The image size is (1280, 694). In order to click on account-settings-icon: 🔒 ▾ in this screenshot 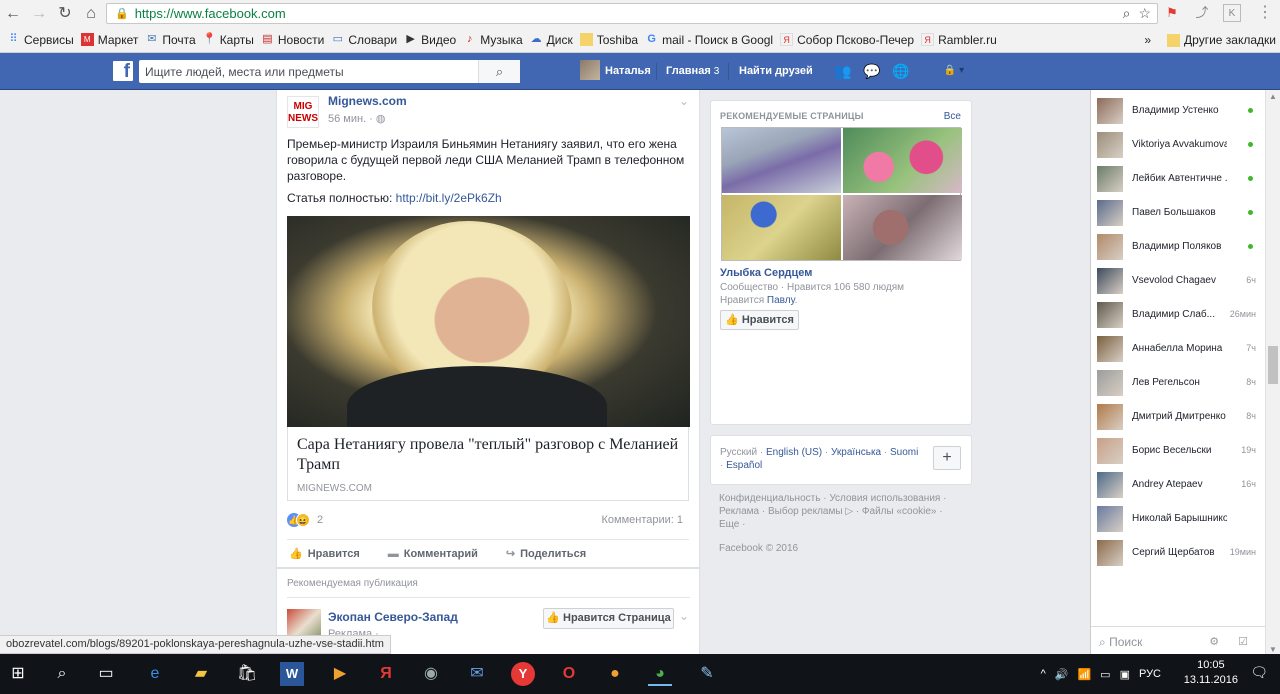, I will do `click(954, 71)`.